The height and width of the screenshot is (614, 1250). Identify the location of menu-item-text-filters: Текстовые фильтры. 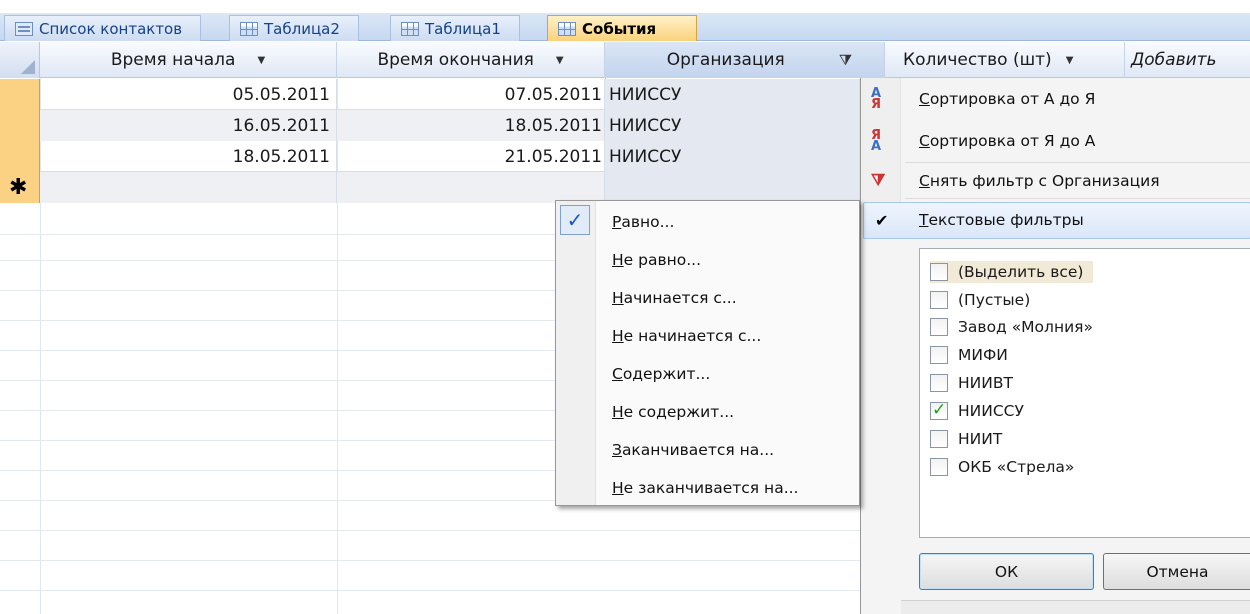
(1001, 220).